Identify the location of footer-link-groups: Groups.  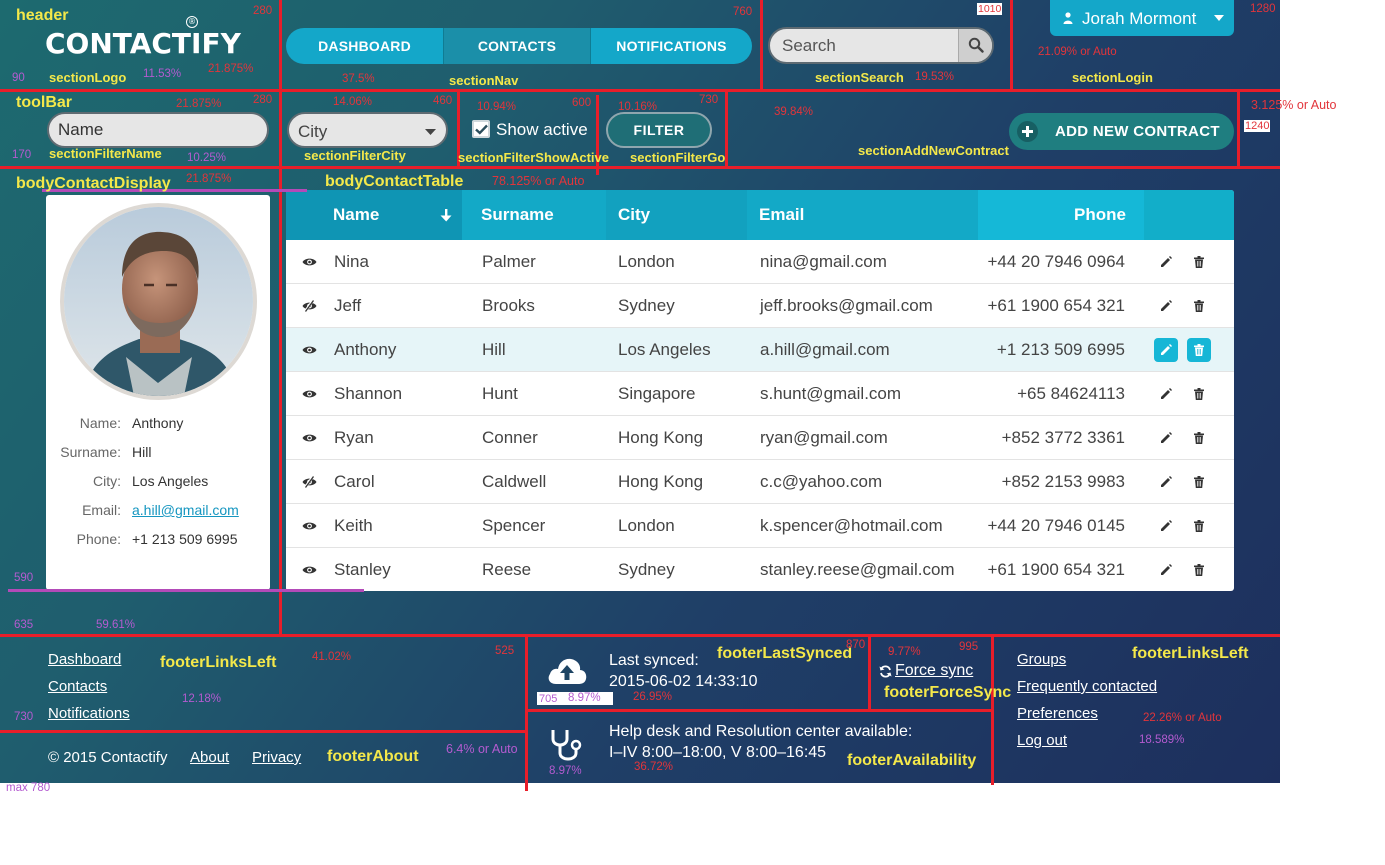
(1041, 659).